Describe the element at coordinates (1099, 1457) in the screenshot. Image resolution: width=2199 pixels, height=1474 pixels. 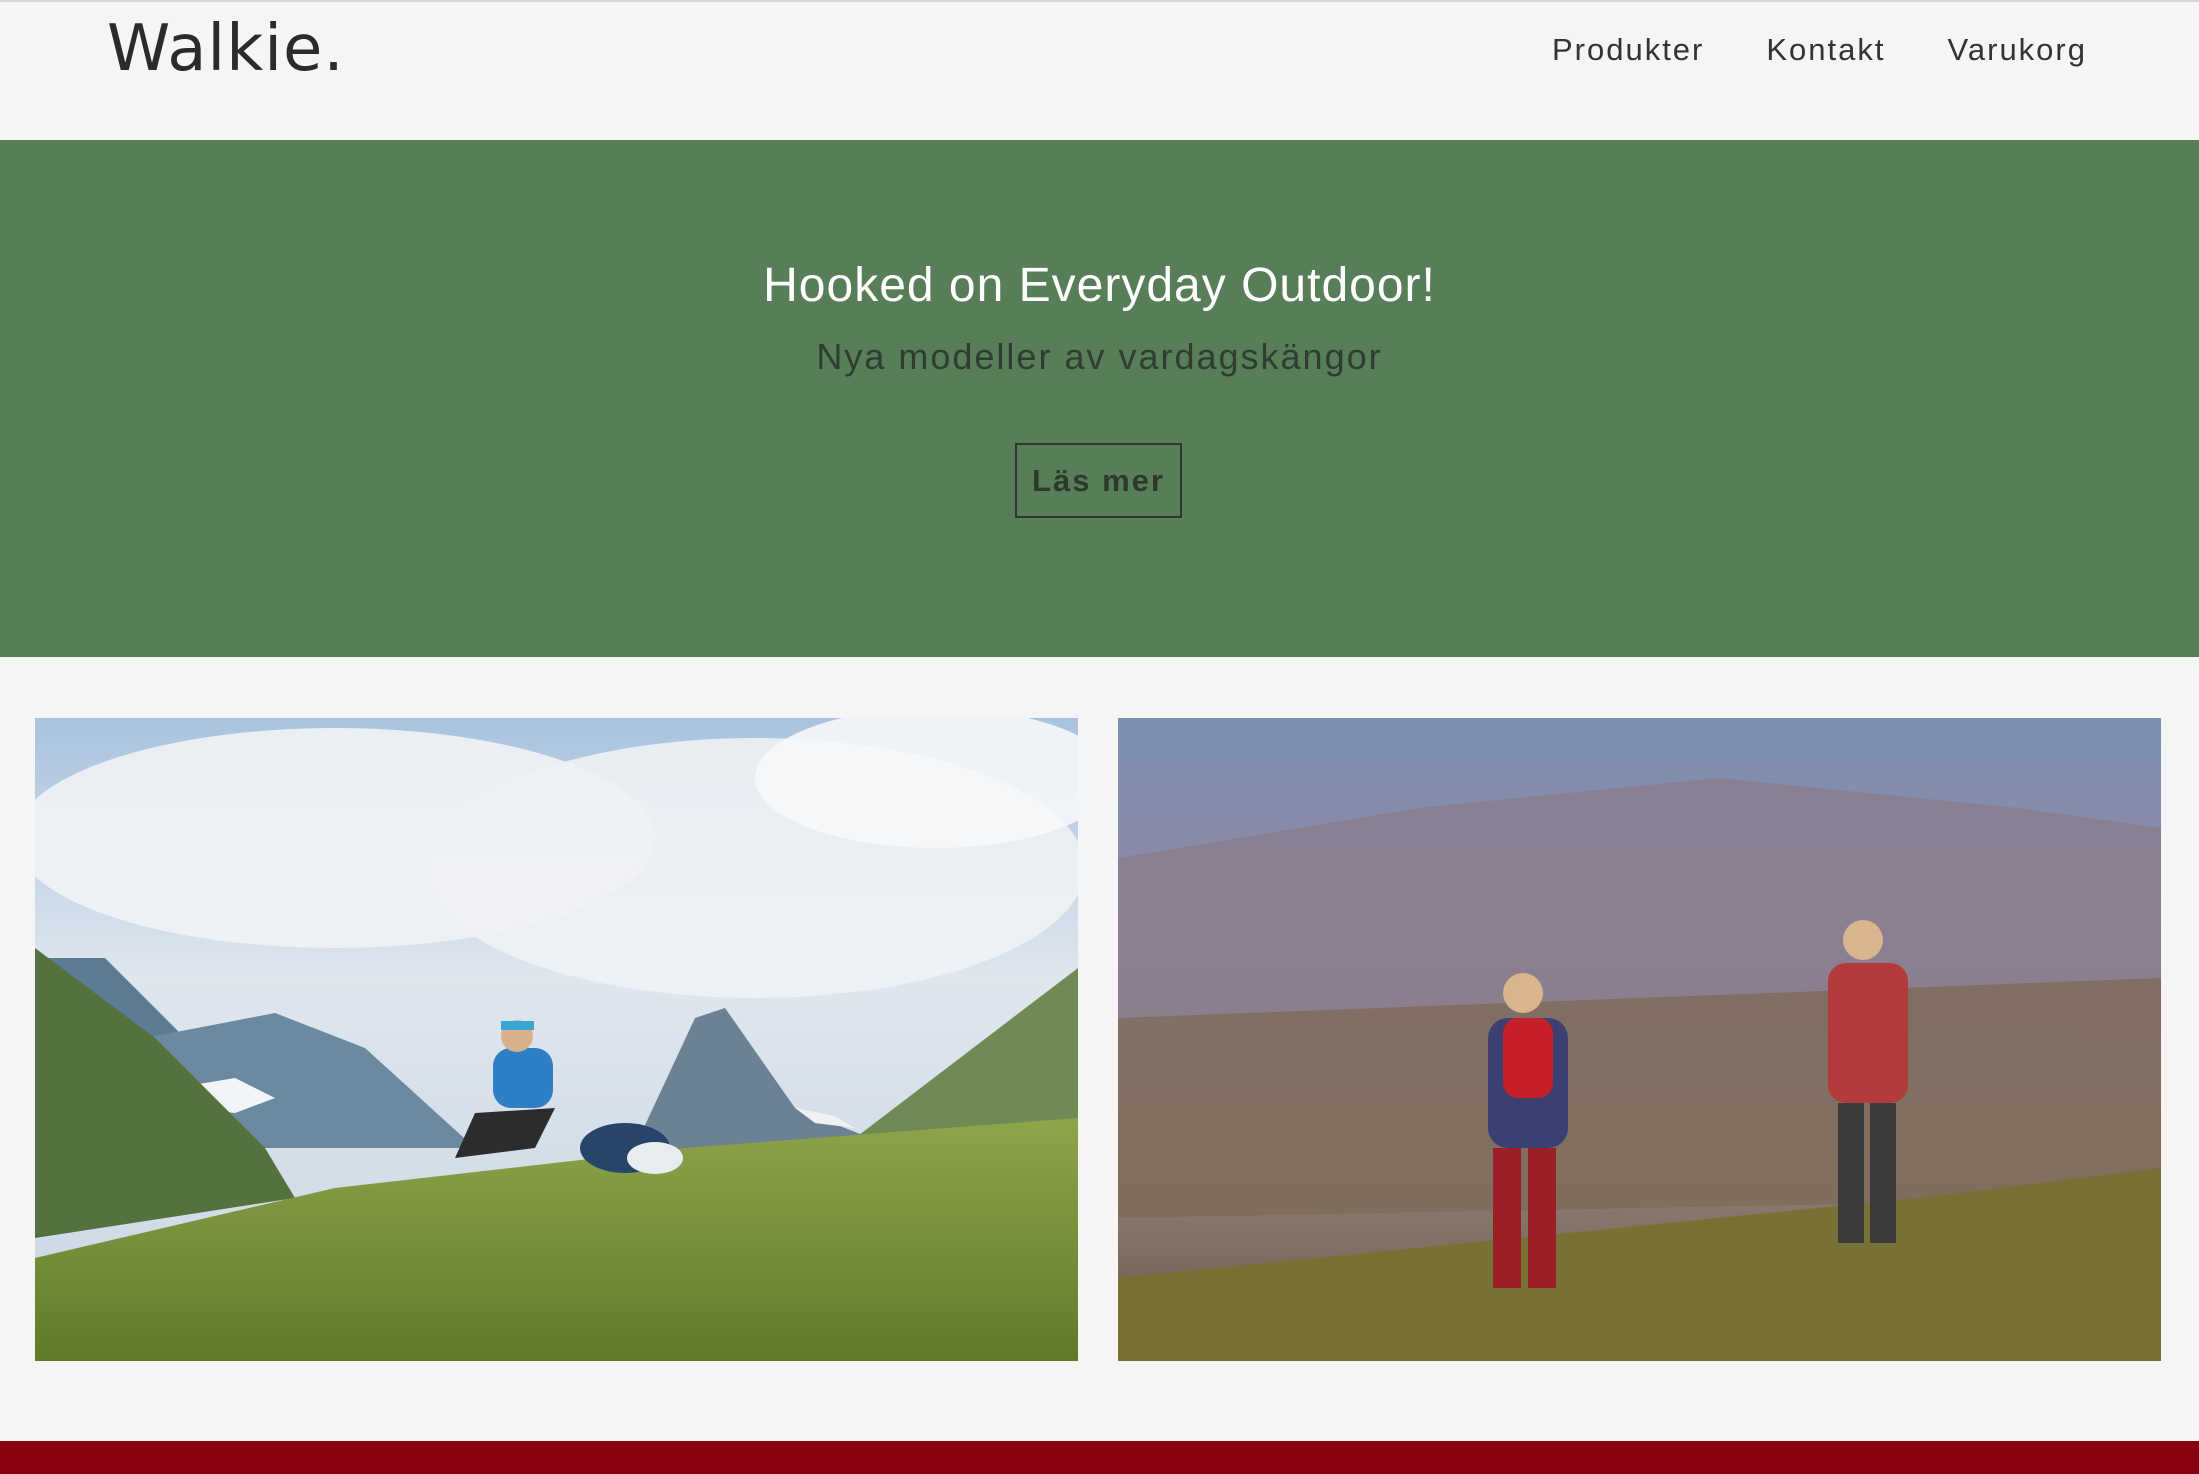
I see `footer-bar` at that location.